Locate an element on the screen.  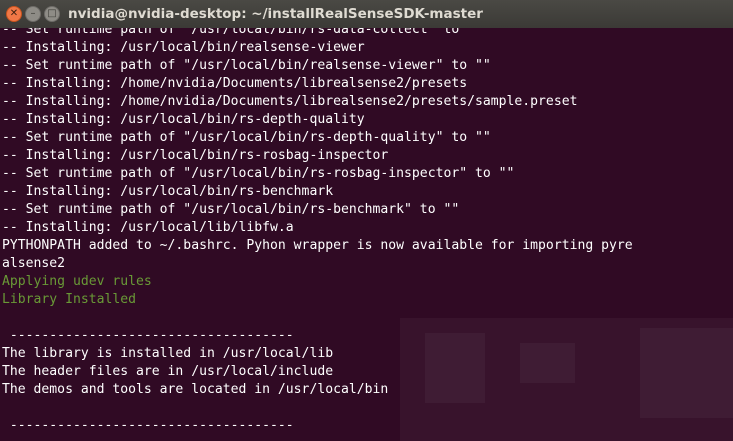
terminal-line: alsense2 is located at coordinates (34, 263).